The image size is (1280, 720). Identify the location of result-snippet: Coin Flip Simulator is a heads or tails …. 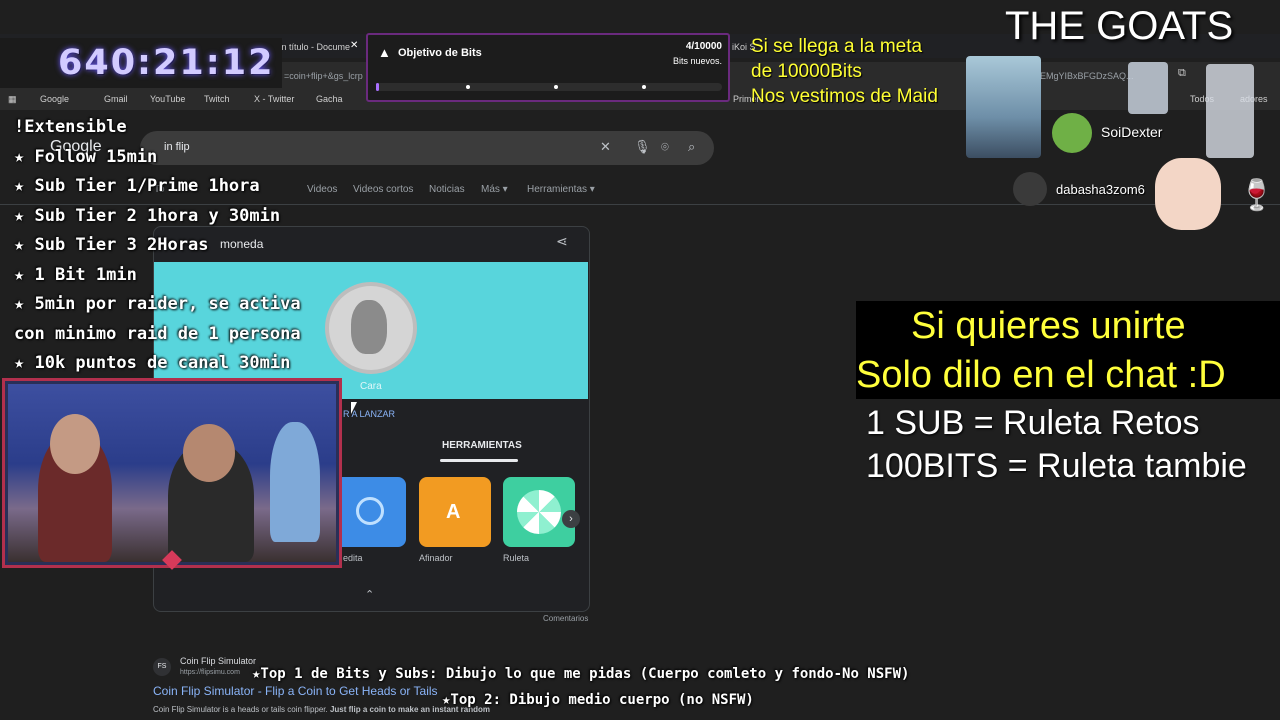
(321, 709).